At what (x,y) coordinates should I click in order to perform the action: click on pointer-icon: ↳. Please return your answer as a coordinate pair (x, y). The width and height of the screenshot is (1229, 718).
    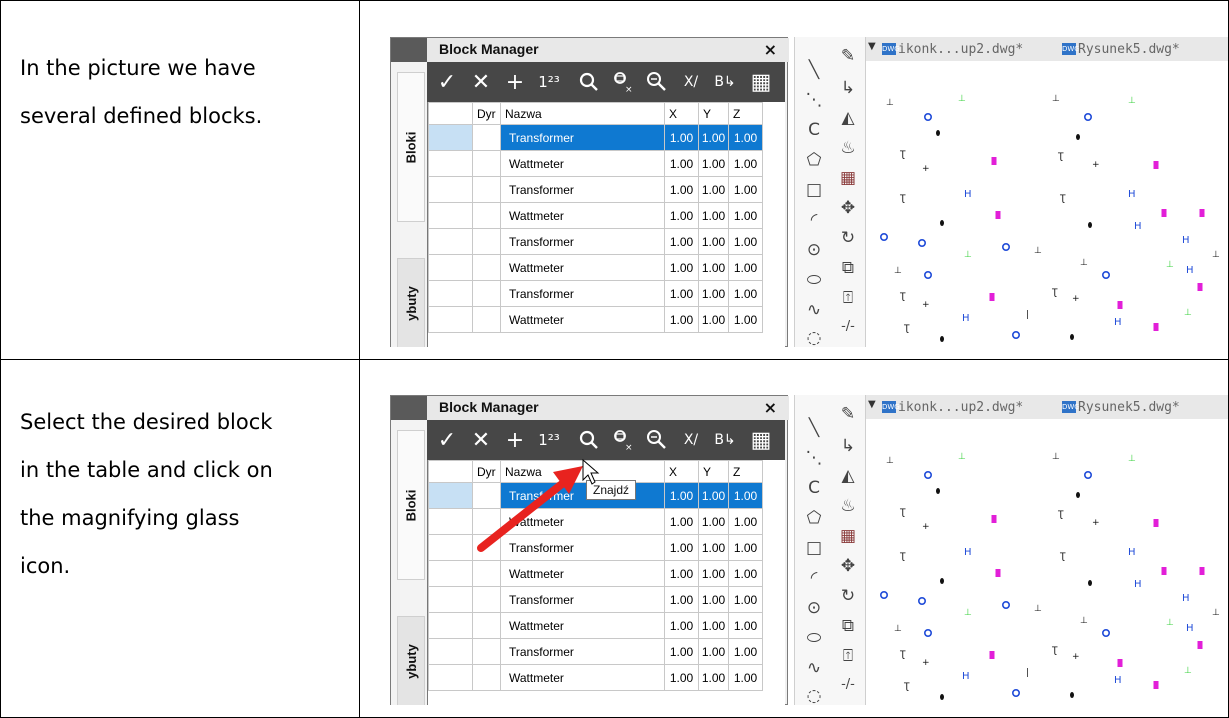
    Looking at the image, I should click on (848, 88).